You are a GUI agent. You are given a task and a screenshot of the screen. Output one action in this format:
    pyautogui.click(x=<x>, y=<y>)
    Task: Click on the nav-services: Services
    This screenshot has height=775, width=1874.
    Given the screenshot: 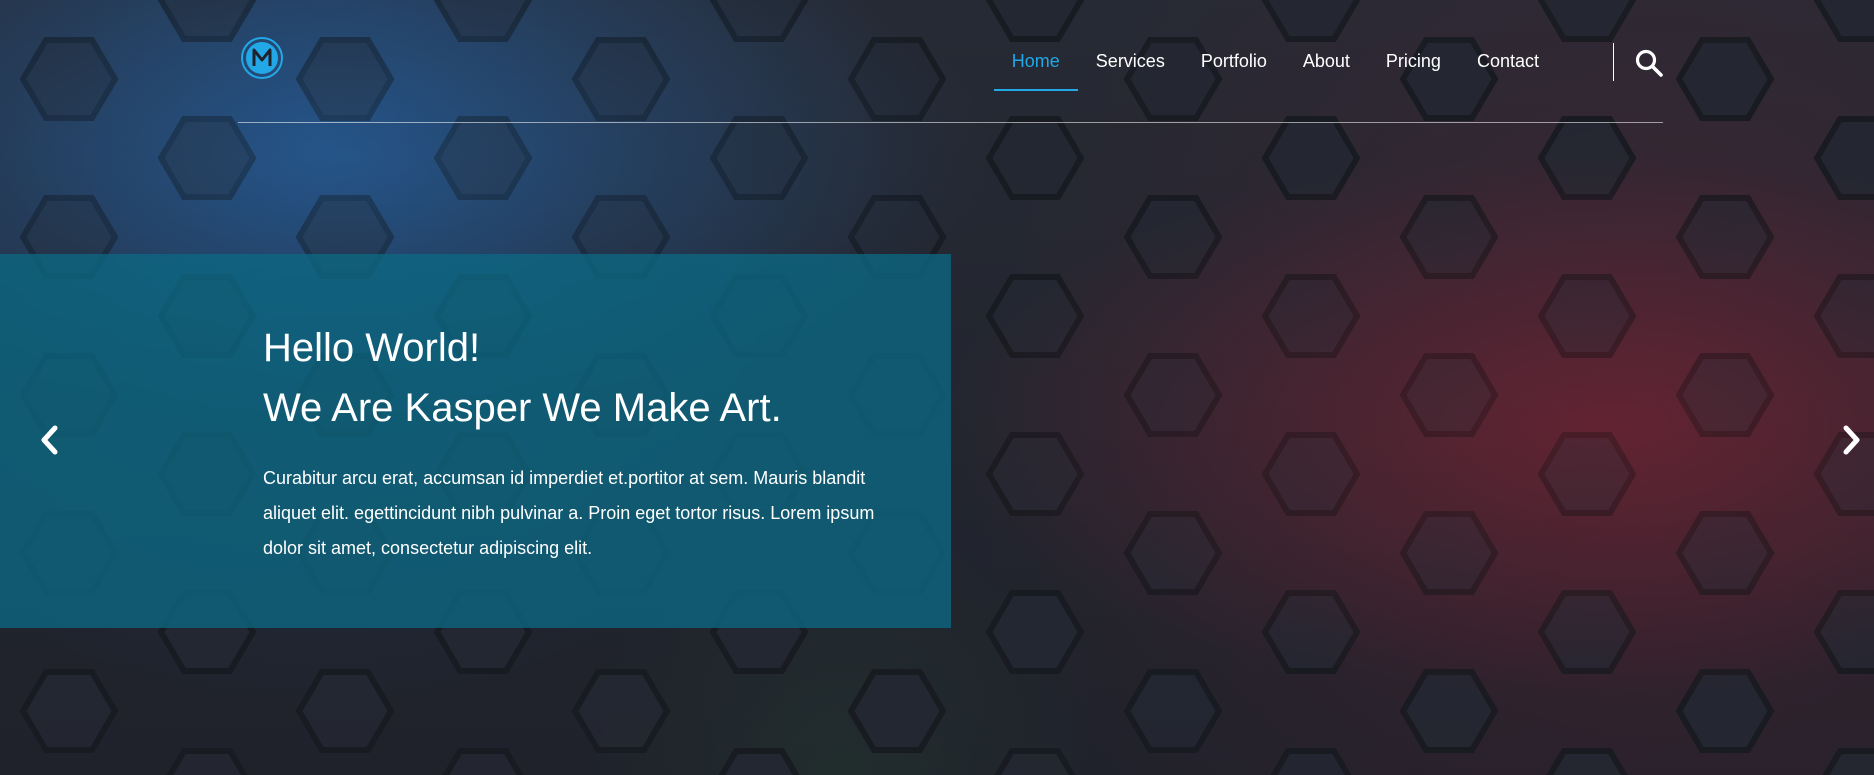 What is the action you would take?
    pyautogui.click(x=1130, y=61)
    